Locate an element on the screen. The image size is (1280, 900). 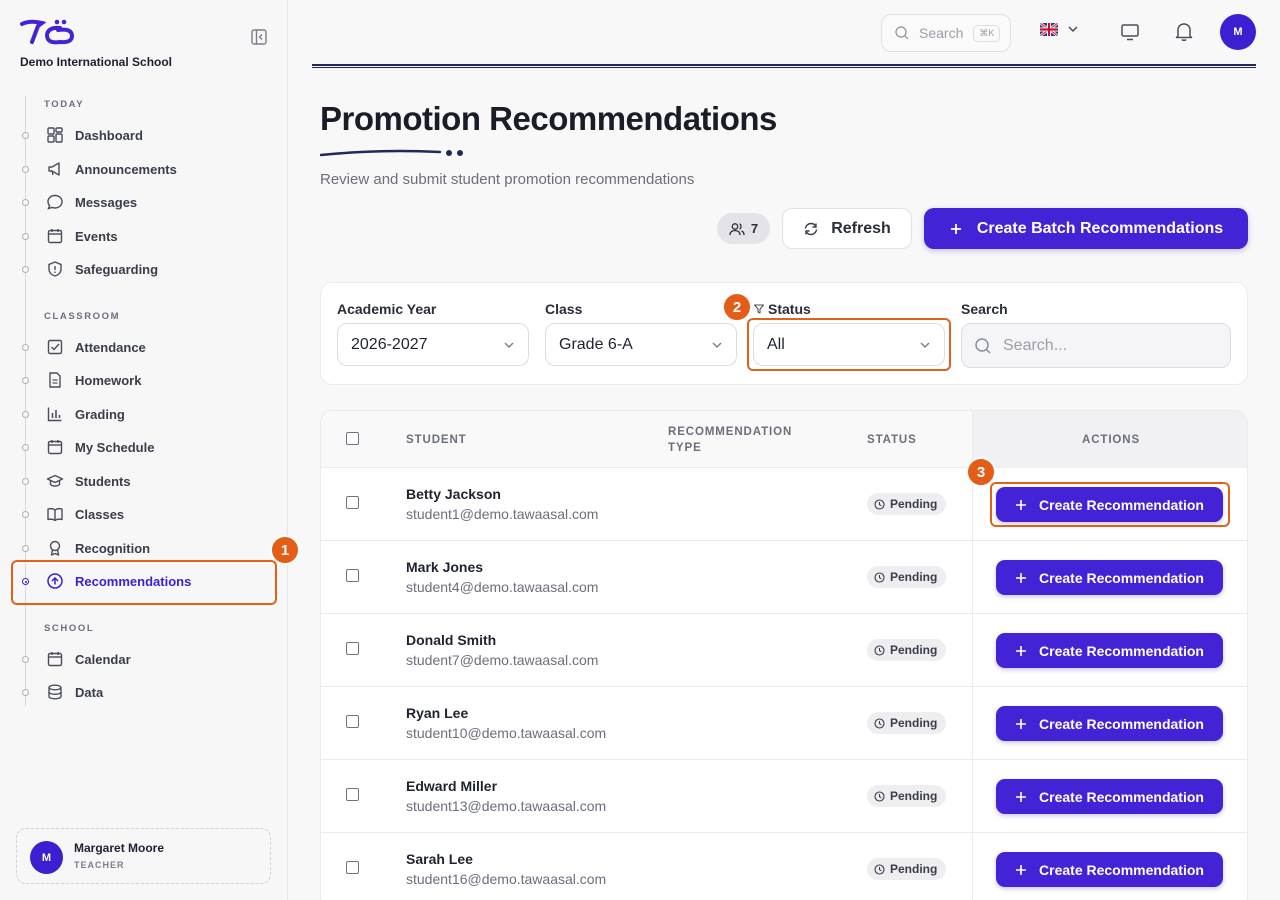
sidebar-item-label: Messages is located at coordinates (106, 202).